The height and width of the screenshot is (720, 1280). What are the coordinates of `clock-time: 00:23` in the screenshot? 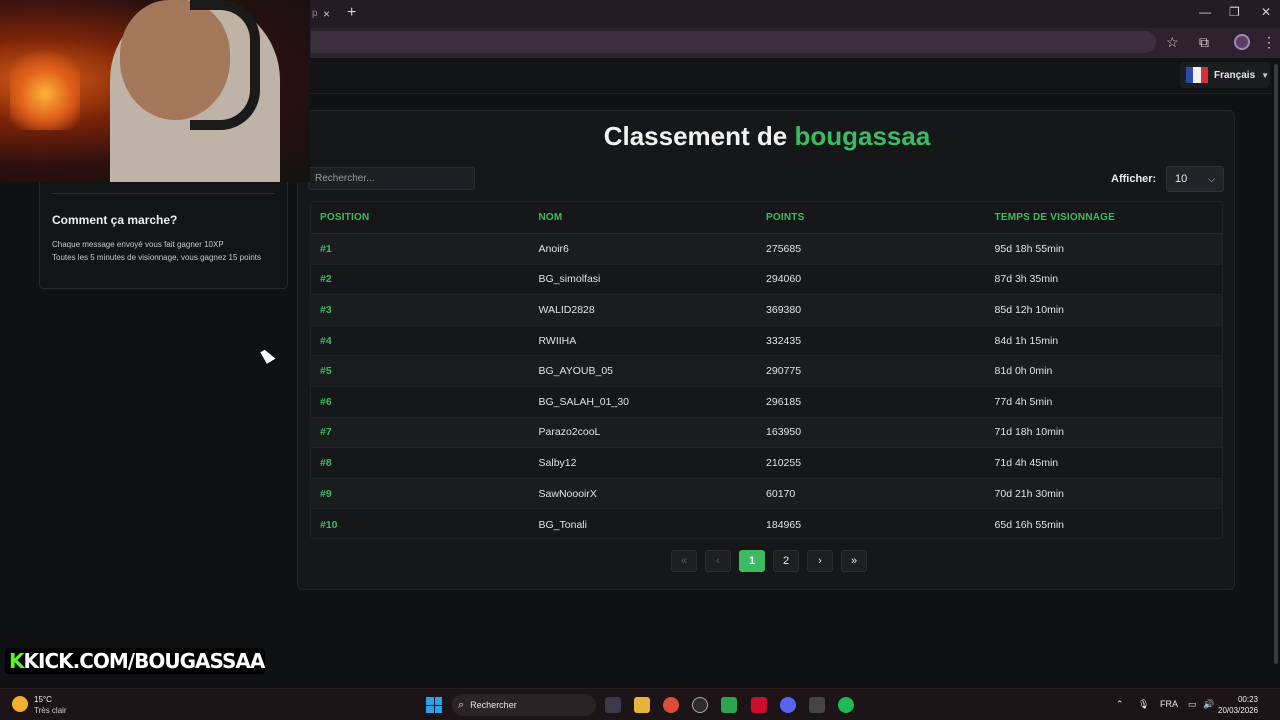 It's located at (1247, 699).